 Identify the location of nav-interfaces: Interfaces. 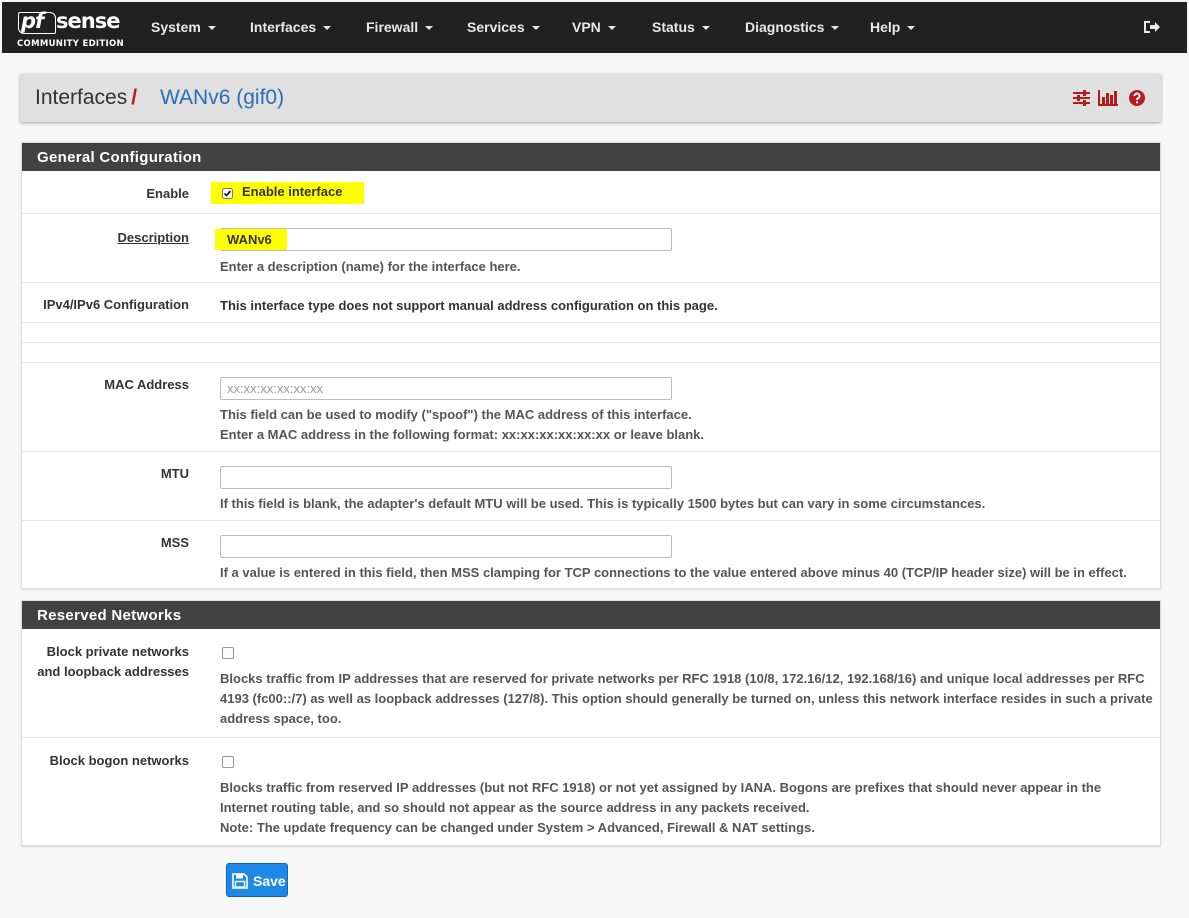
(291, 27).